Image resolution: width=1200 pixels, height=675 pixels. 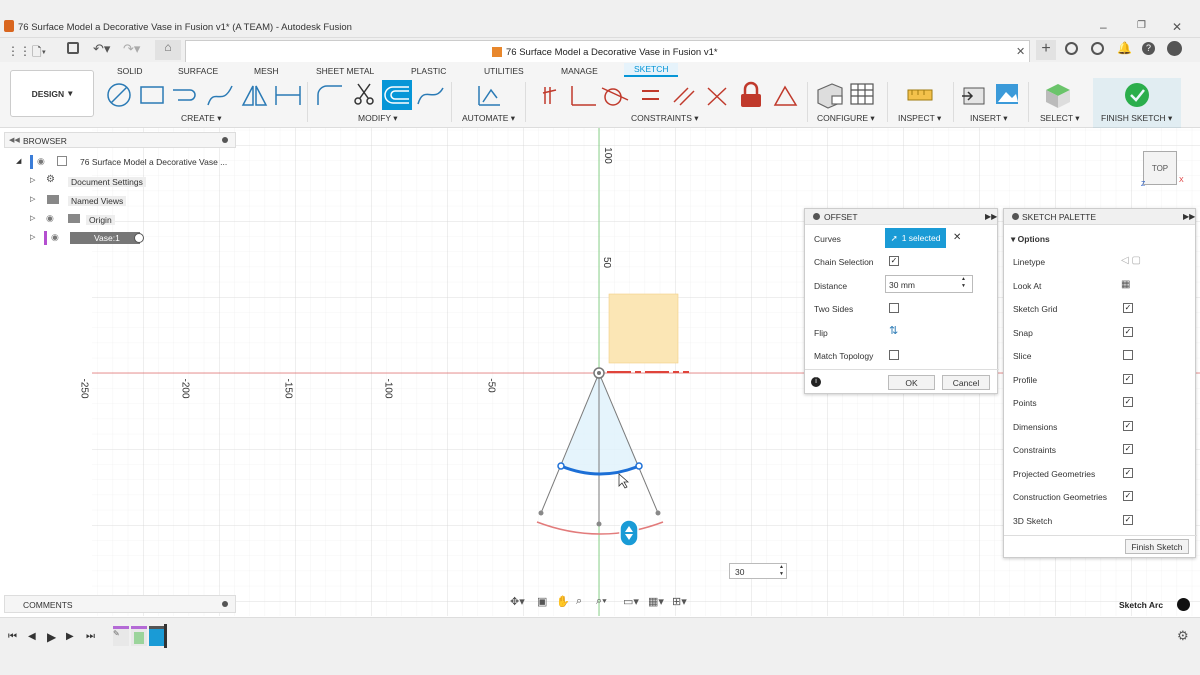 I want to click on browser-pin-icon, so click(x=225, y=140).